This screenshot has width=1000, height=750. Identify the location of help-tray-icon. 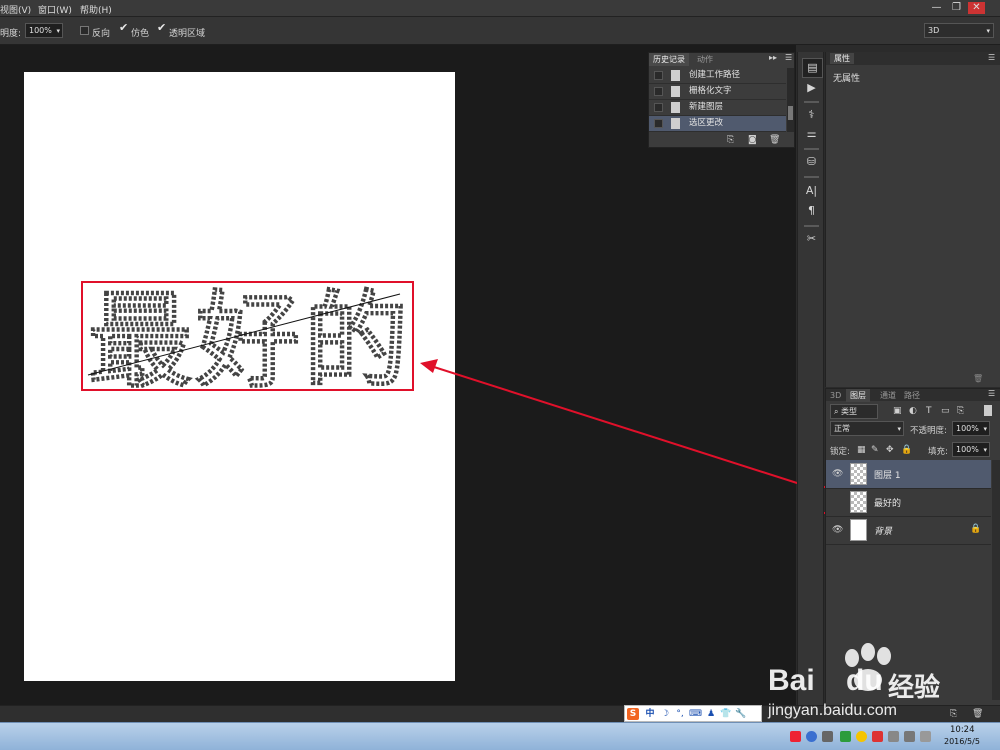
(811, 736).